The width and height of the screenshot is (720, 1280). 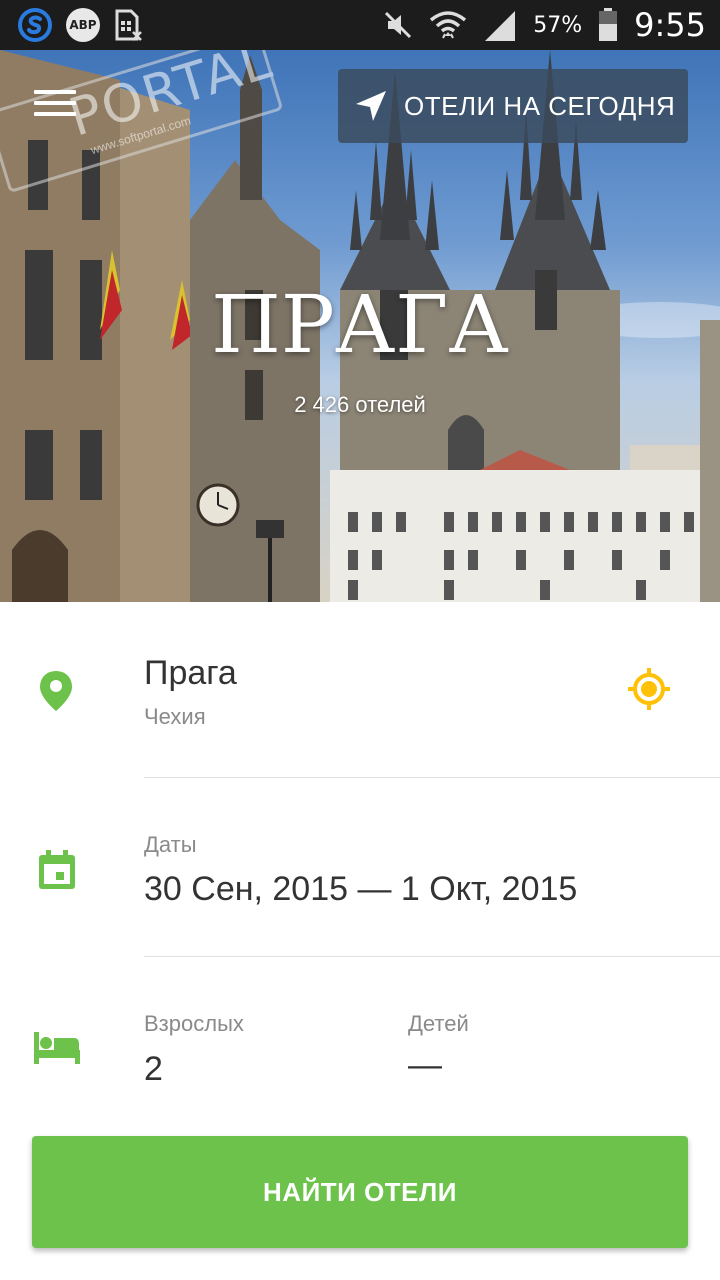 What do you see at coordinates (56, 691) in the screenshot?
I see `location-pin-icon` at bounding box center [56, 691].